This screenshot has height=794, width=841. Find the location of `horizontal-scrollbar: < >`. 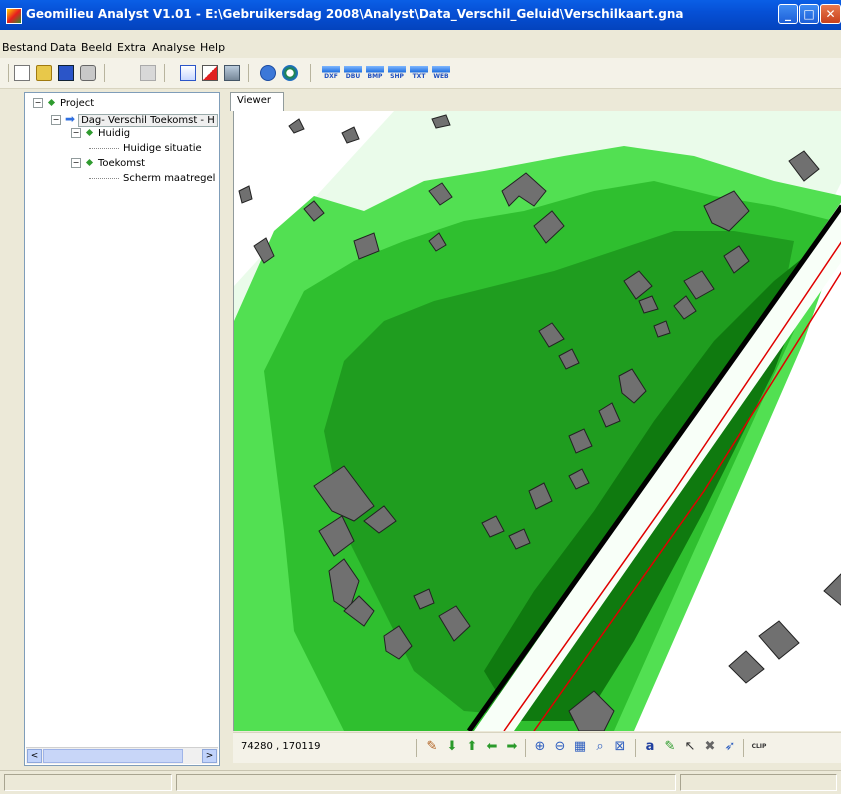

horizontal-scrollbar: < > is located at coordinates (122, 755).